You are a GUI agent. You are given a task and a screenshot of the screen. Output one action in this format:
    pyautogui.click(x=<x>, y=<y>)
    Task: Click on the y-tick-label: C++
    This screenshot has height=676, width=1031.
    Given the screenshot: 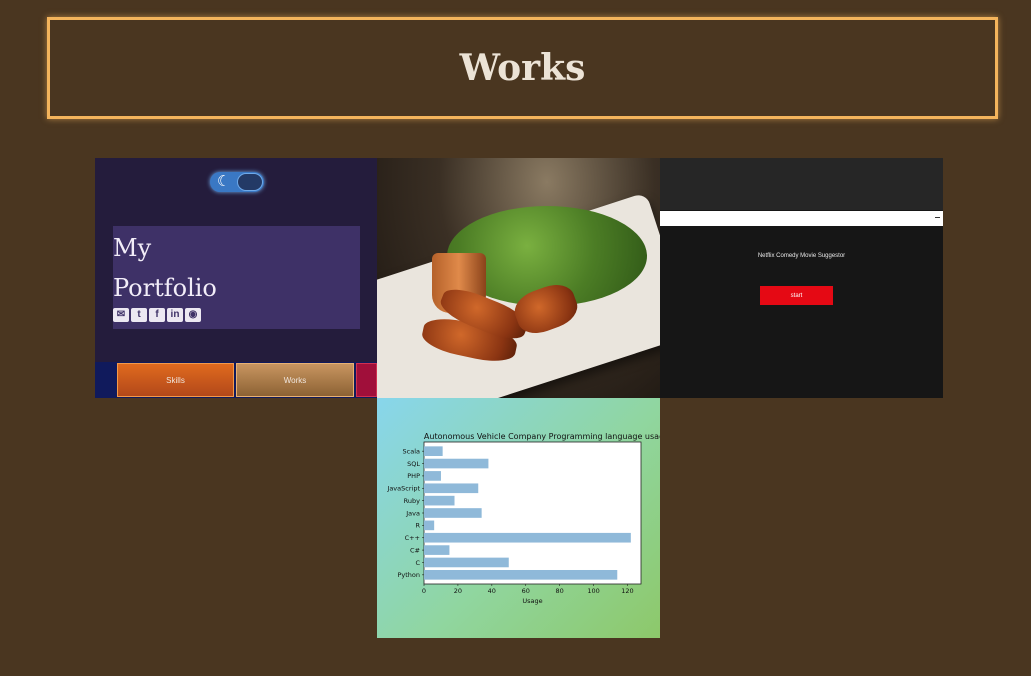 What is the action you would take?
    pyautogui.click(x=412, y=538)
    